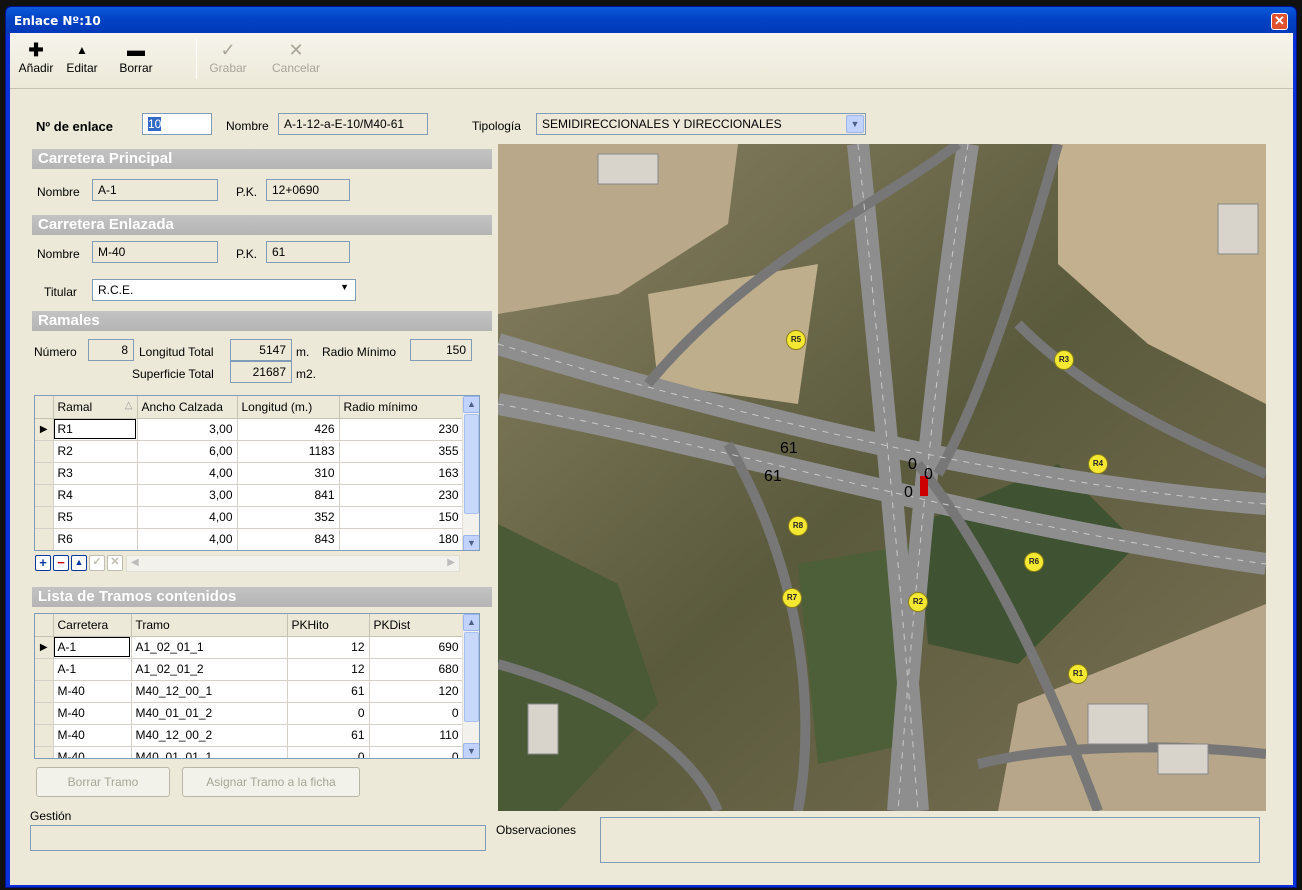  I want to click on cell-longitud: 843, so click(288, 539).